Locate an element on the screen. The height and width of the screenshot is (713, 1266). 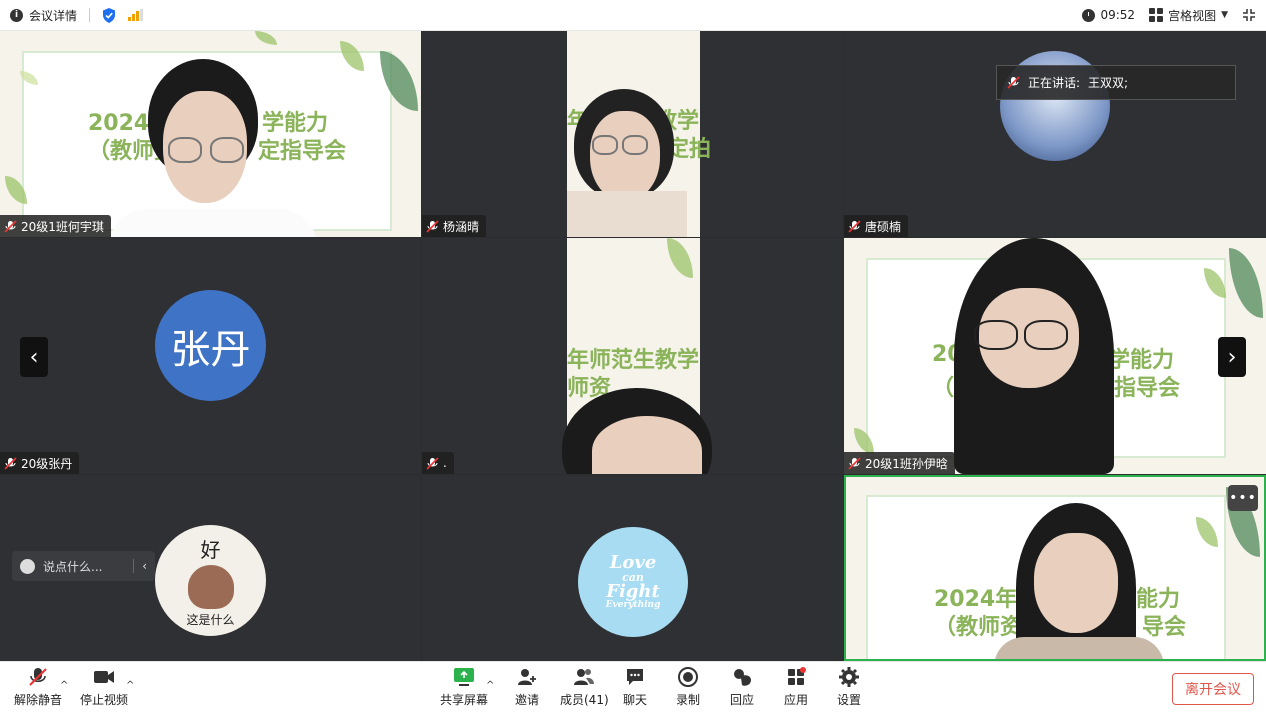
participant-nameplate: 杨涵晴 is located at coordinates (454, 226).